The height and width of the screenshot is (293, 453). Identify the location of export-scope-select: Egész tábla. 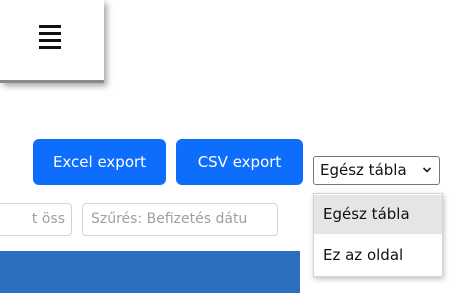
(376, 170).